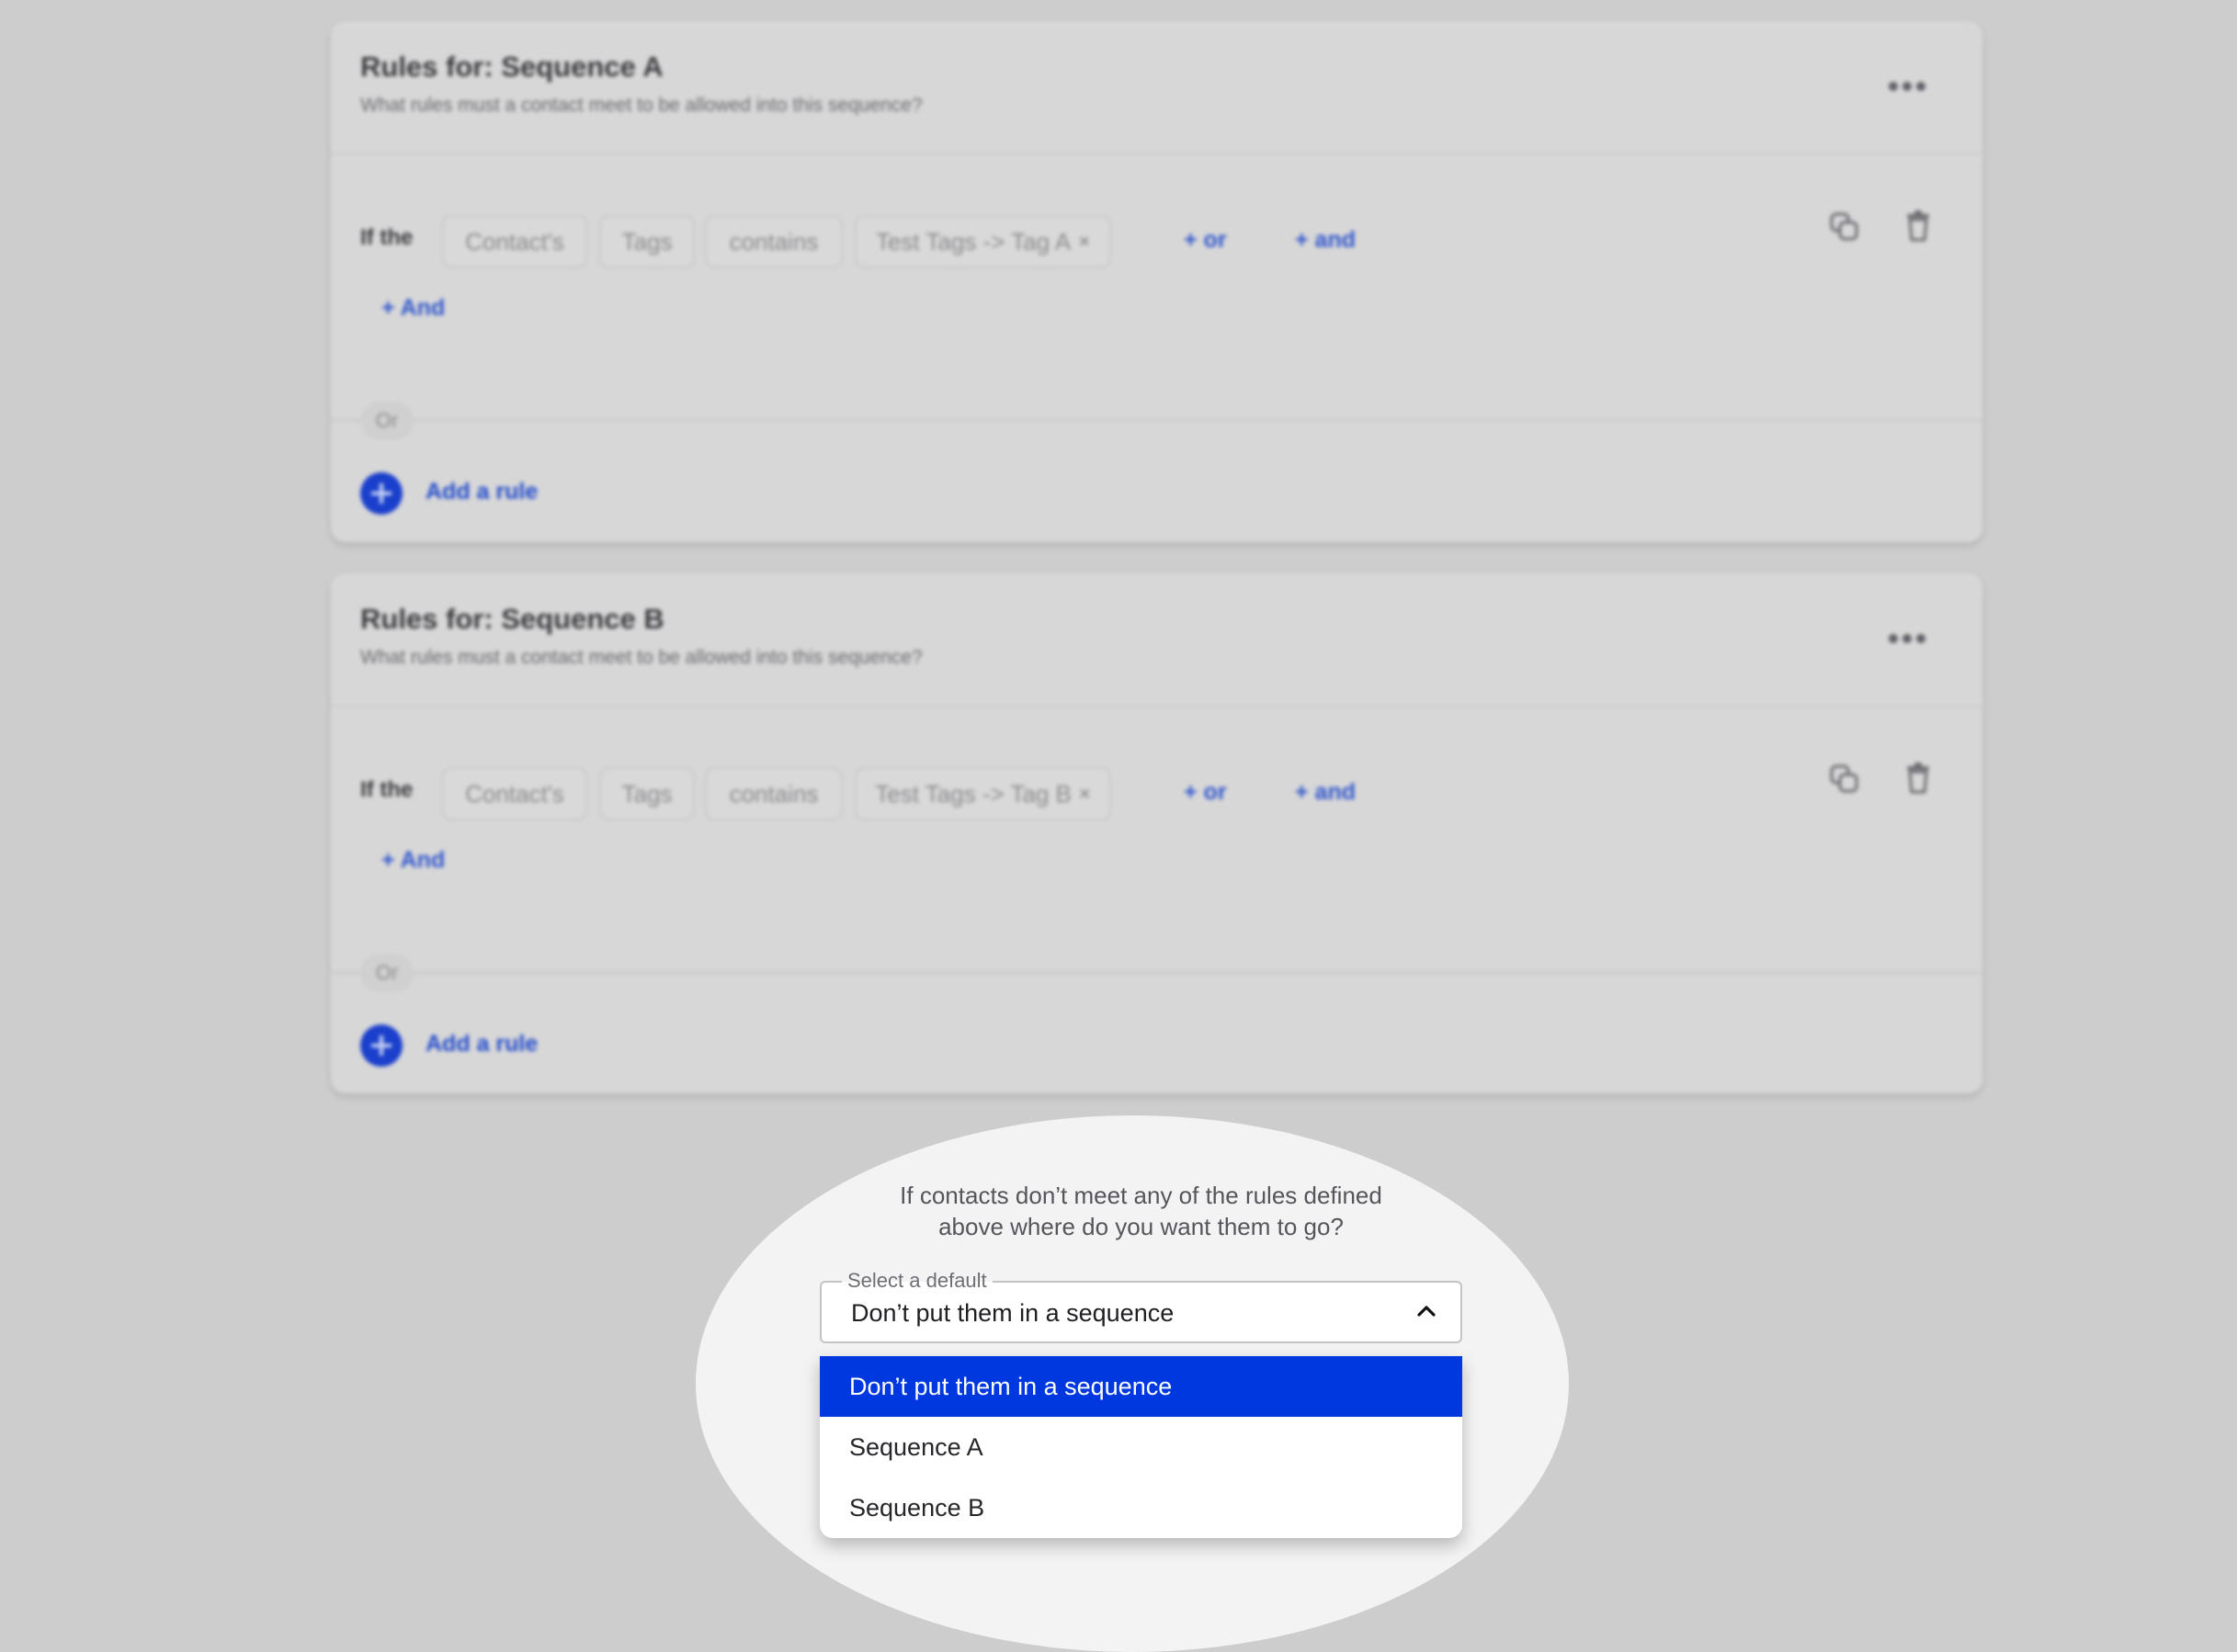 This screenshot has width=2237, height=1652. What do you see at coordinates (512, 619) in the screenshot?
I see `card-title: Rules for: Sequence B` at bounding box center [512, 619].